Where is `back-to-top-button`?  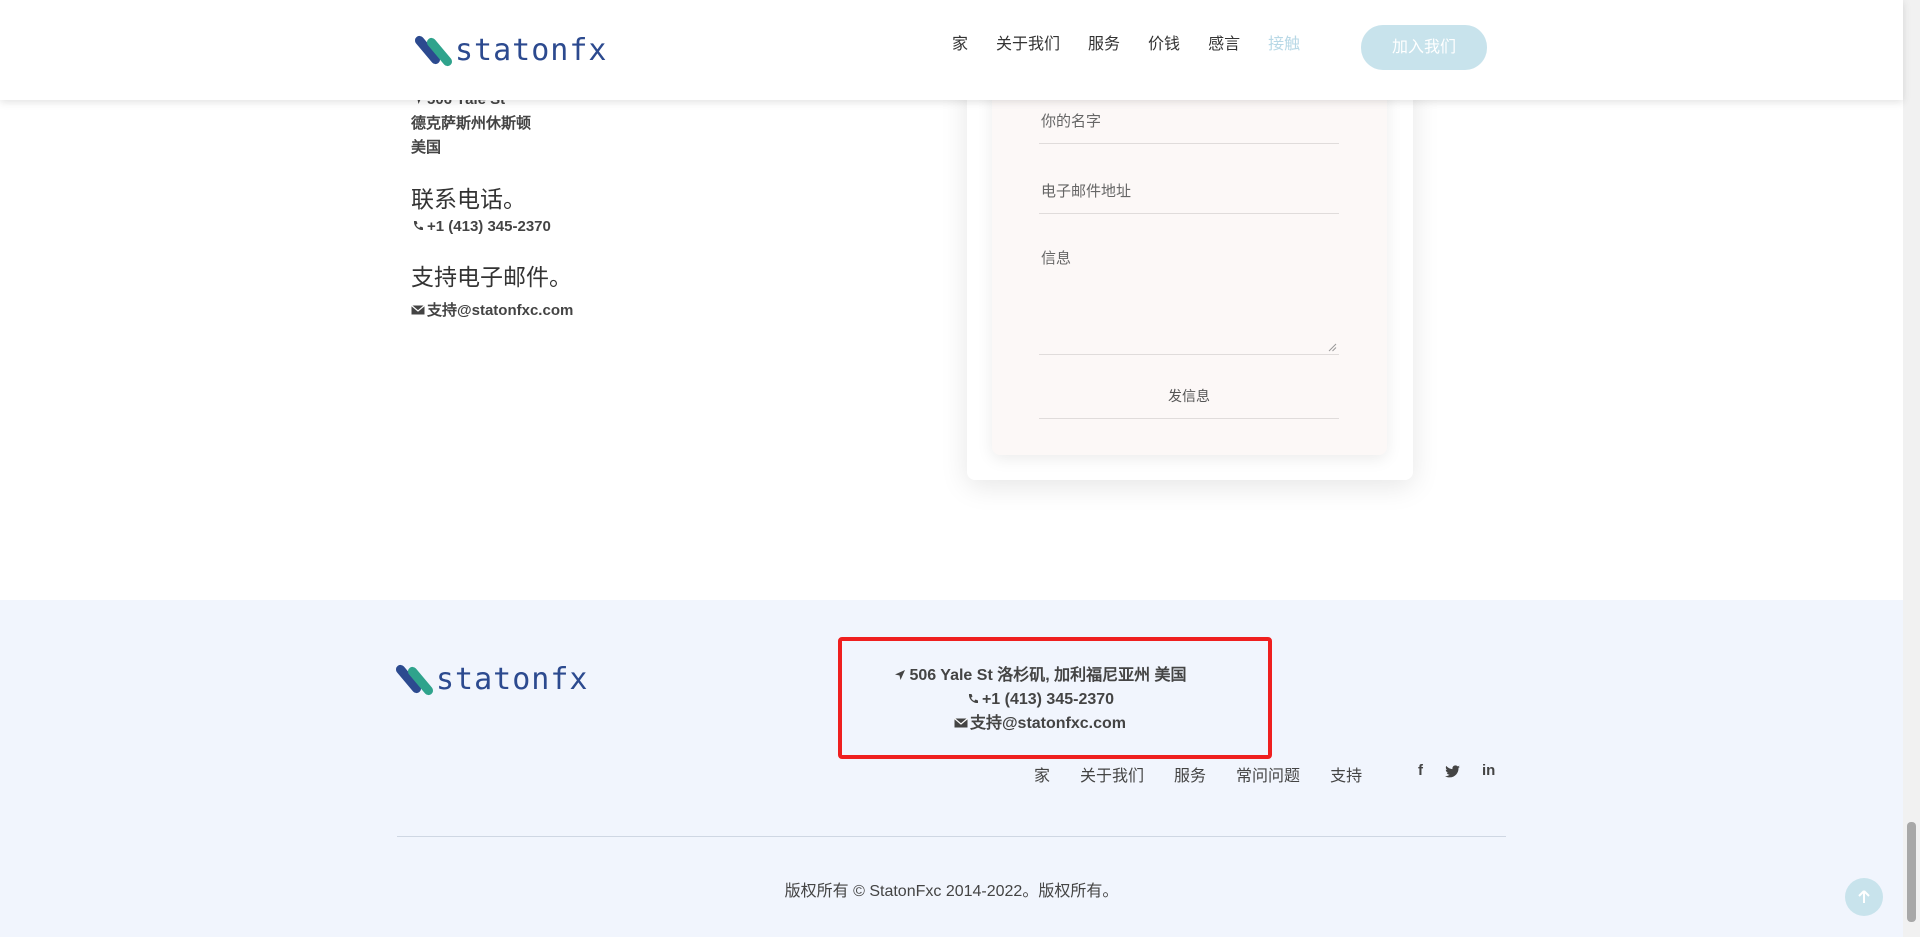 back-to-top-button is located at coordinates (1864, 897).